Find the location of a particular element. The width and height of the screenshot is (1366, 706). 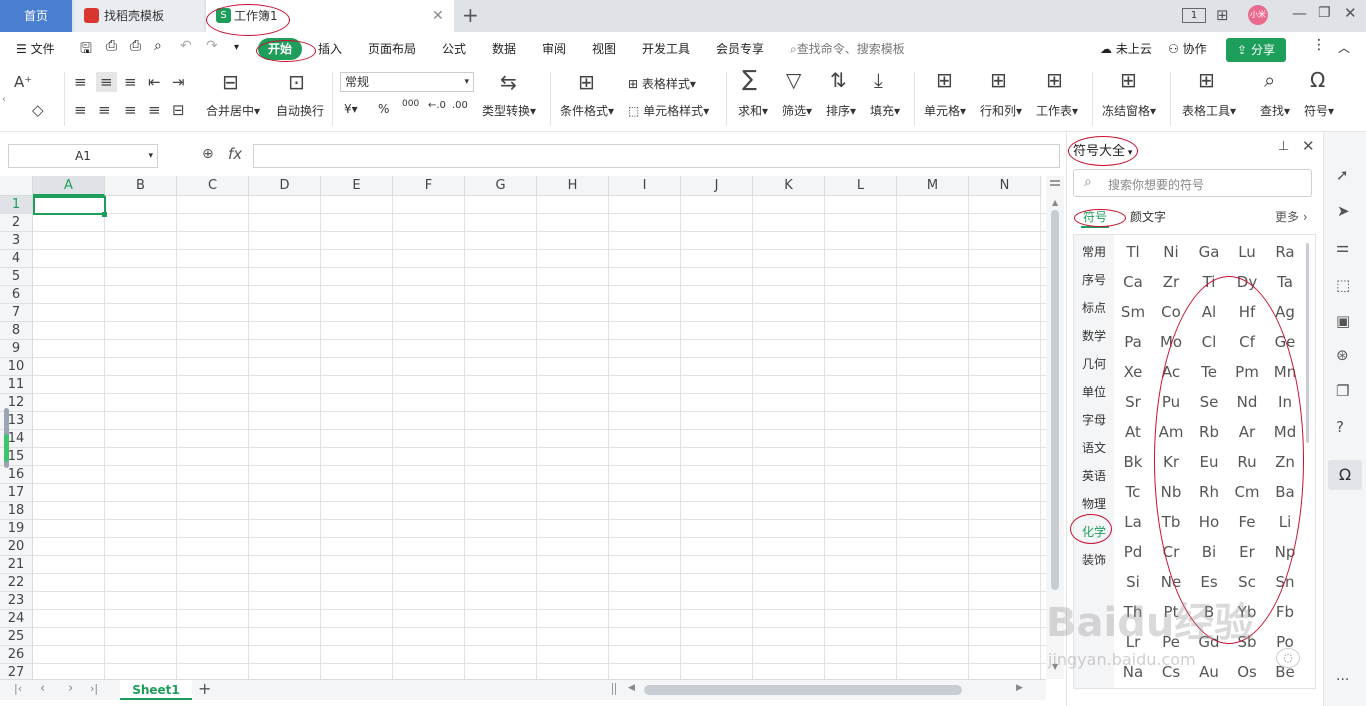

symbol-cell: Ni is located at coordinates (1171, 252).